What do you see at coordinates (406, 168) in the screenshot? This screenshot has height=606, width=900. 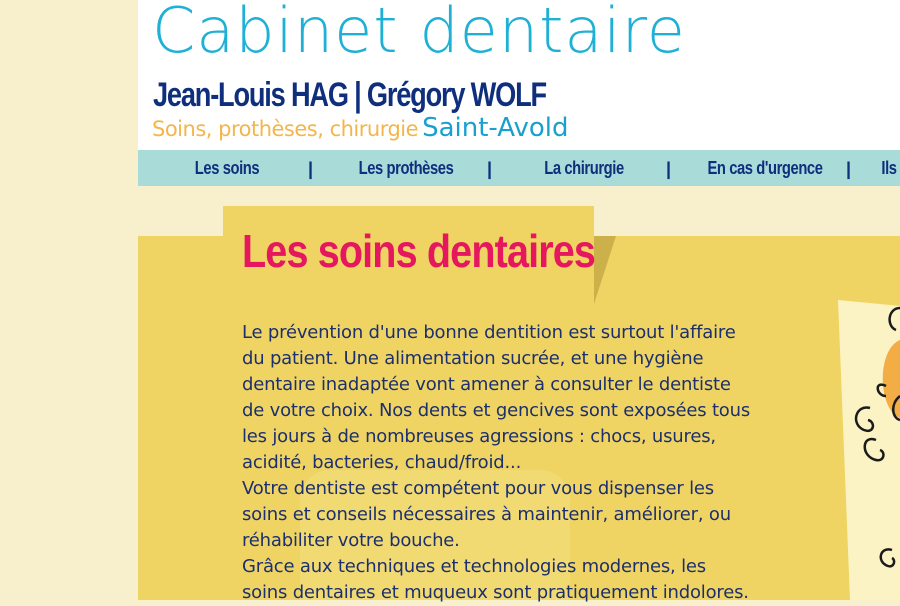 I see `nav-item-les-protheses: Les prothèses` at bounding box center [406, 168].